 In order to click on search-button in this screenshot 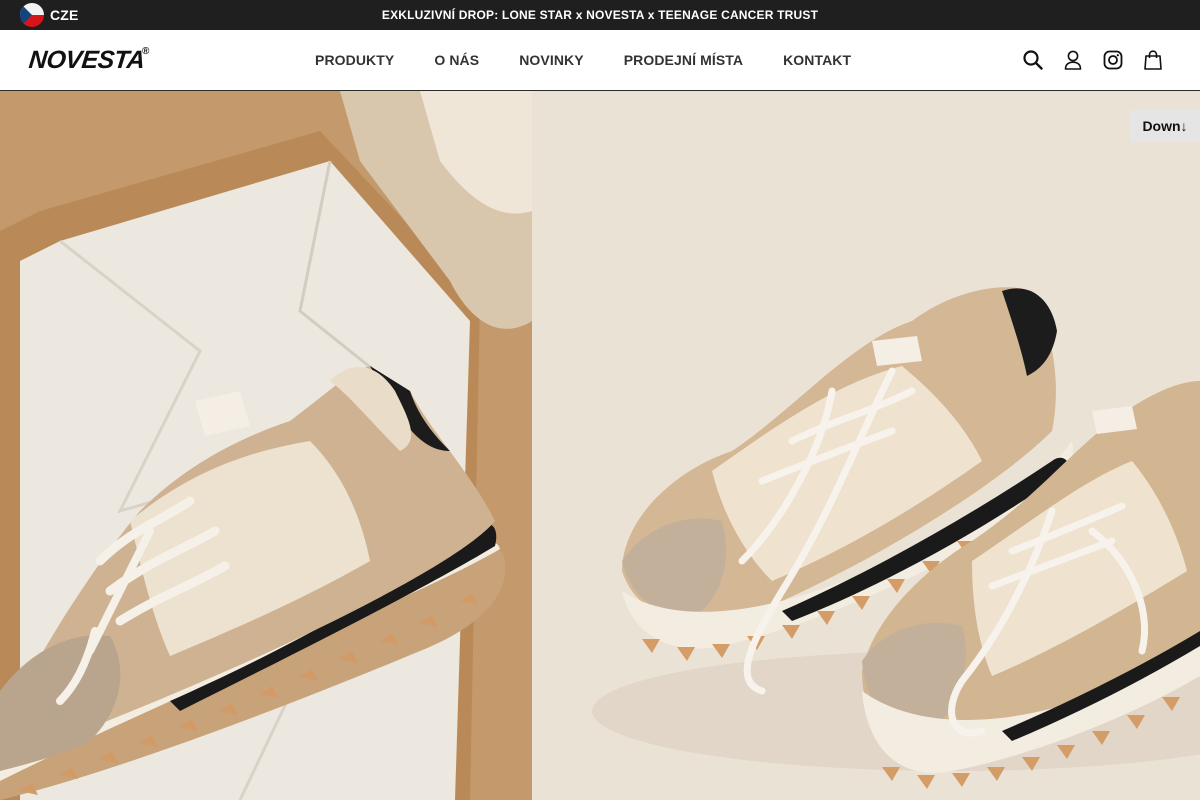, I will do `click(1033, 60)`.